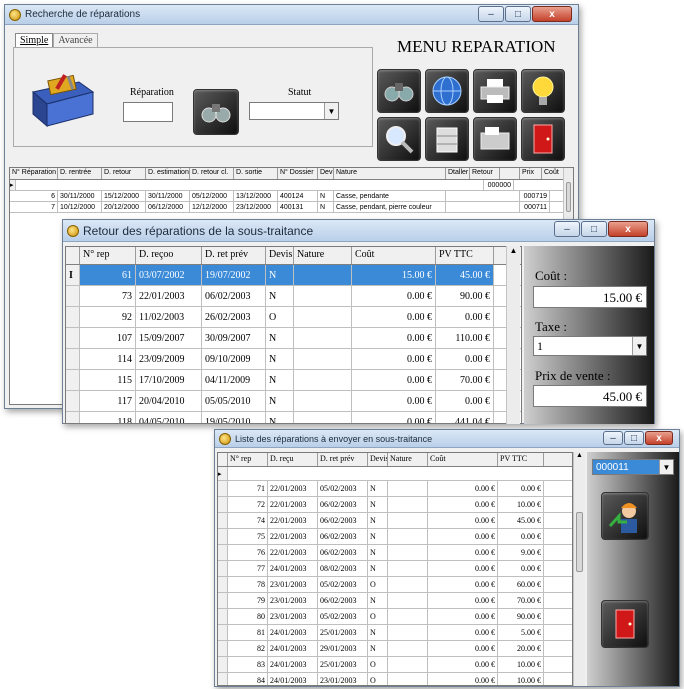 Image resolution: width=684 pixels, height=689 pixels. What do you see at coordinates (625, 516) in the screenshot?
I see `send-to-subcontractor-button` at bounding box center [625, 516].